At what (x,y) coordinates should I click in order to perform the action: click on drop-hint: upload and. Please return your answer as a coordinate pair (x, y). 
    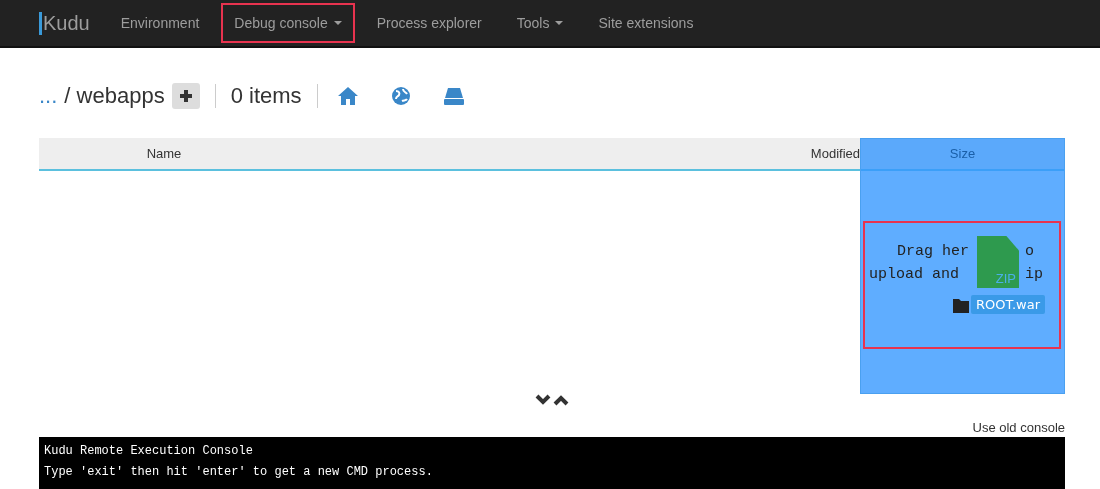
    Looking at the image, I should click on (914, 274).